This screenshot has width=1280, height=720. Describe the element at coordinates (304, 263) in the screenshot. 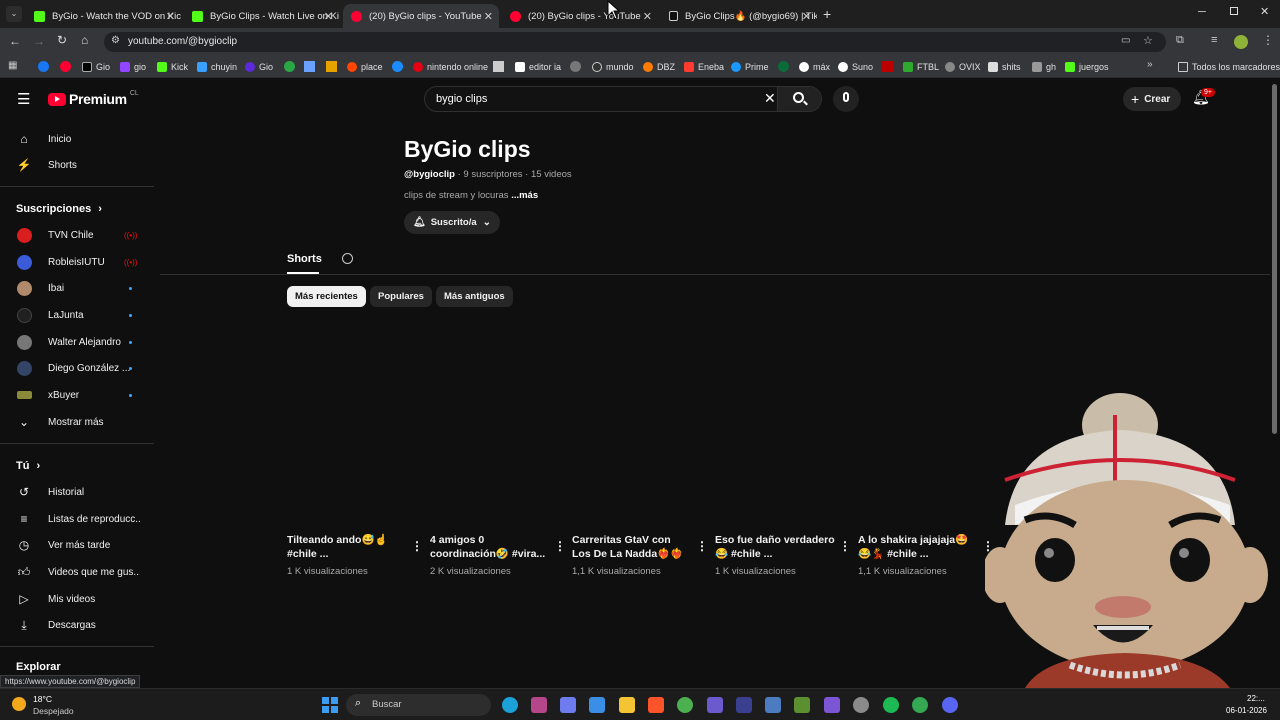

I see `tab-shorts: Shorts` at that location.